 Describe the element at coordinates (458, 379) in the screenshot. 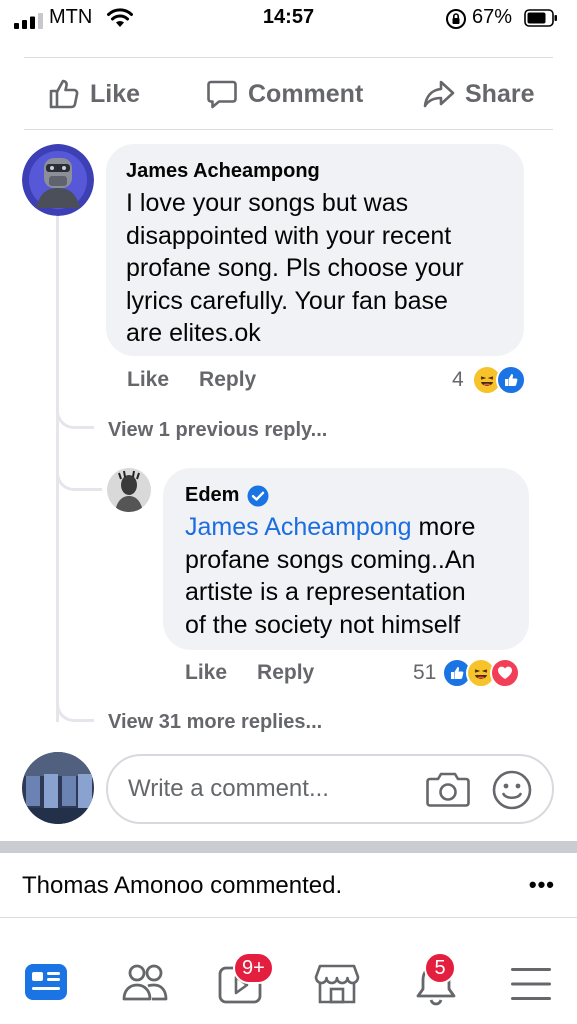

I see `reaction-count: 4` at that location.